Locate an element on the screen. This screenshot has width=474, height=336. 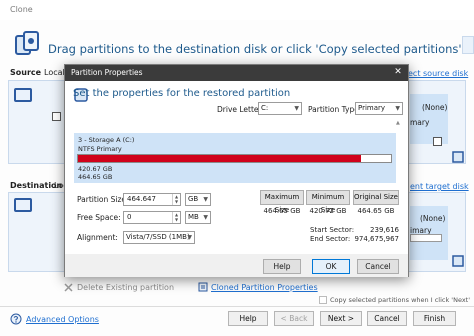
source-label: Source is located at coordinates (26, 72).